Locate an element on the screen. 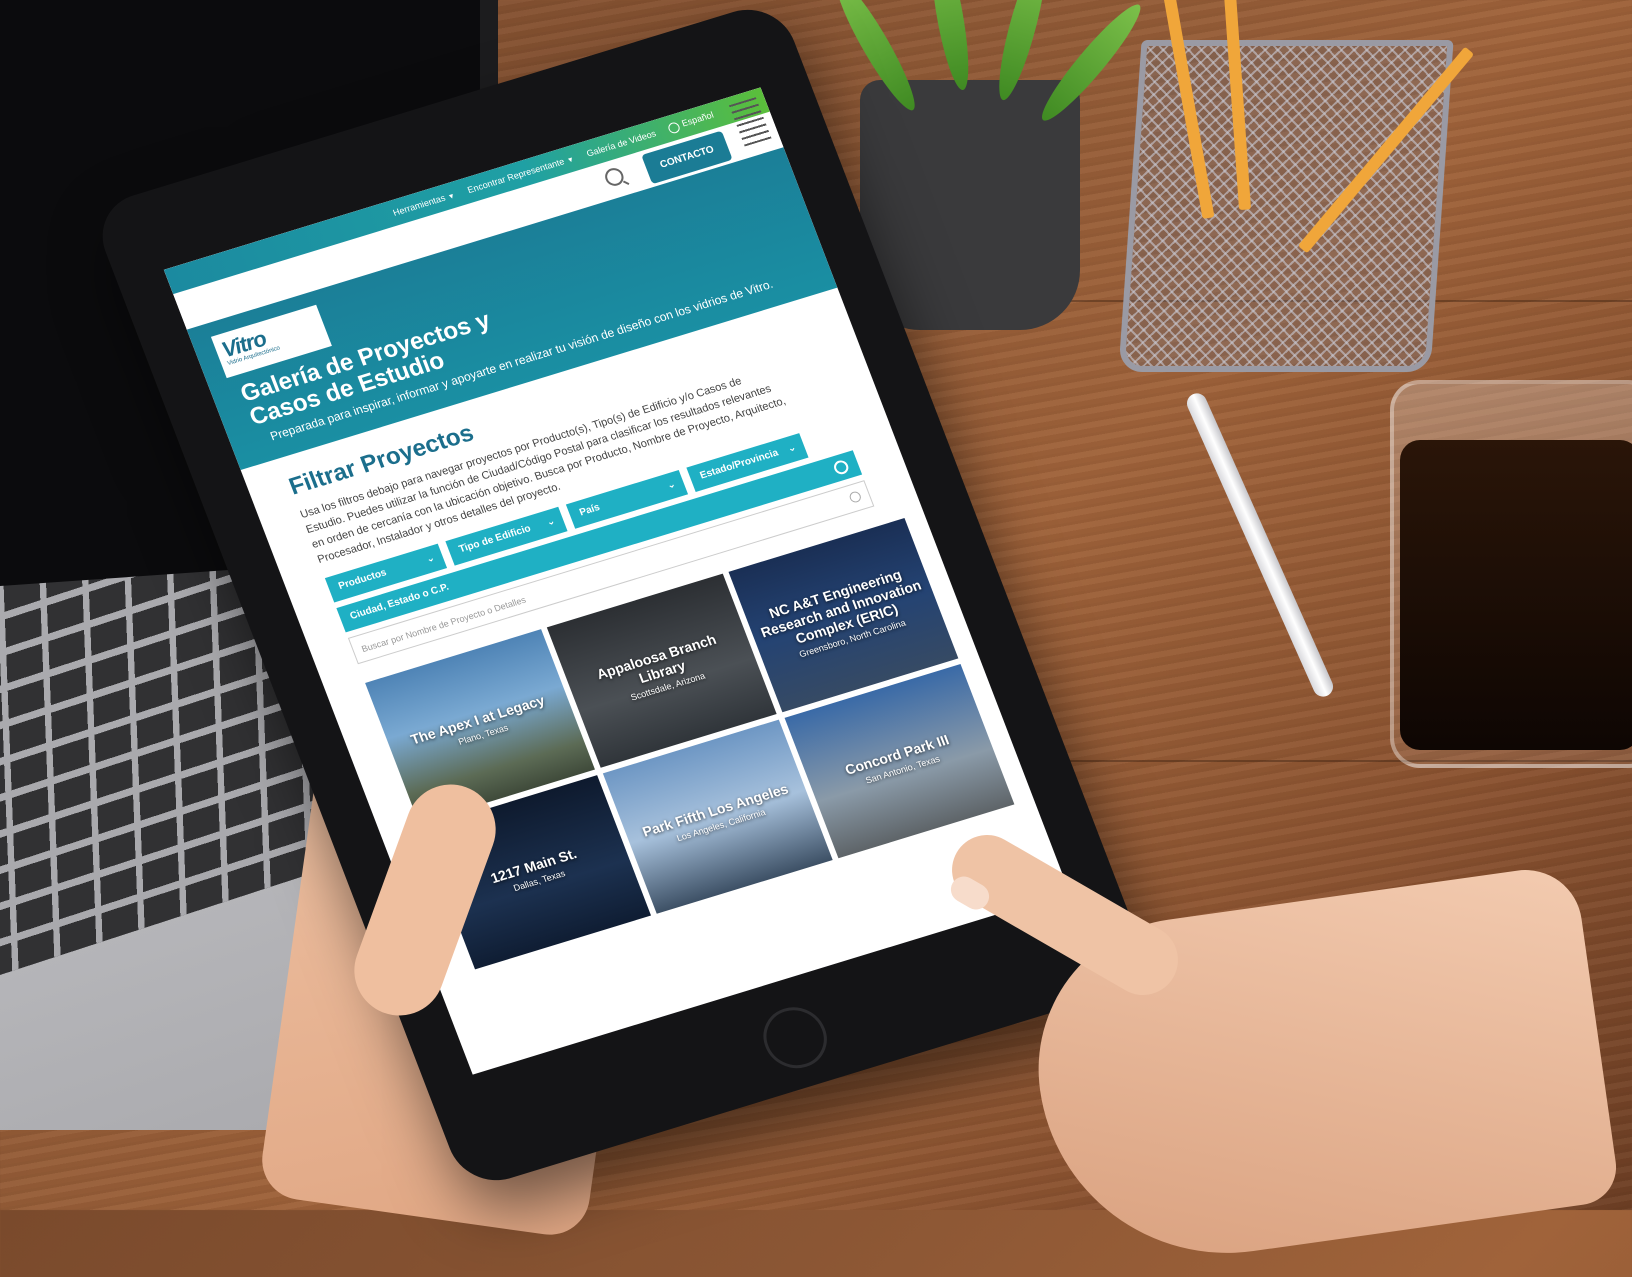  home-button is located at coordinates (795, 1037).